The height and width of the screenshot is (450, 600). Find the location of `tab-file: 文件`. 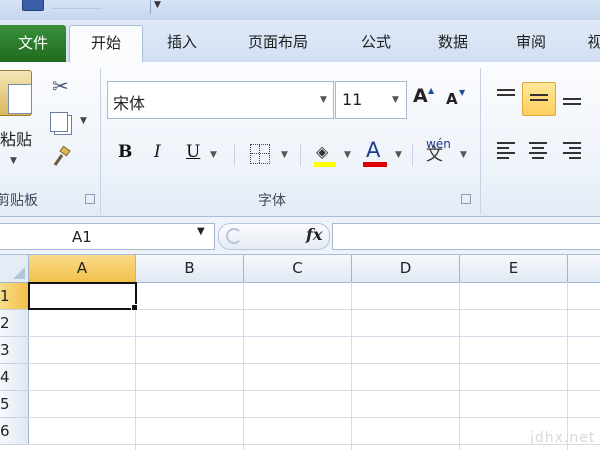

tab-file: 文件 is located at coordinates (33, 43).